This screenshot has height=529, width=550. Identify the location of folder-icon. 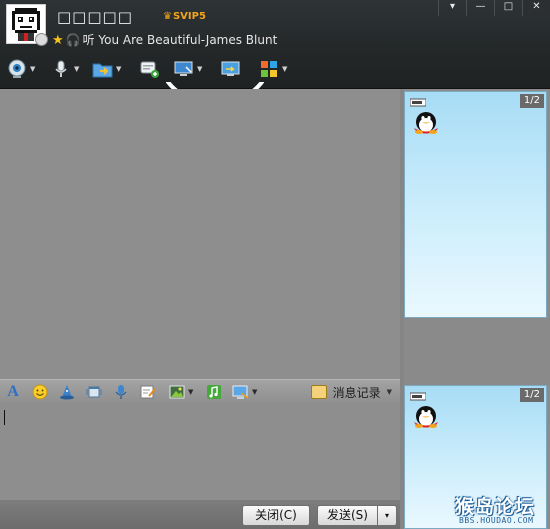
(103, 69).